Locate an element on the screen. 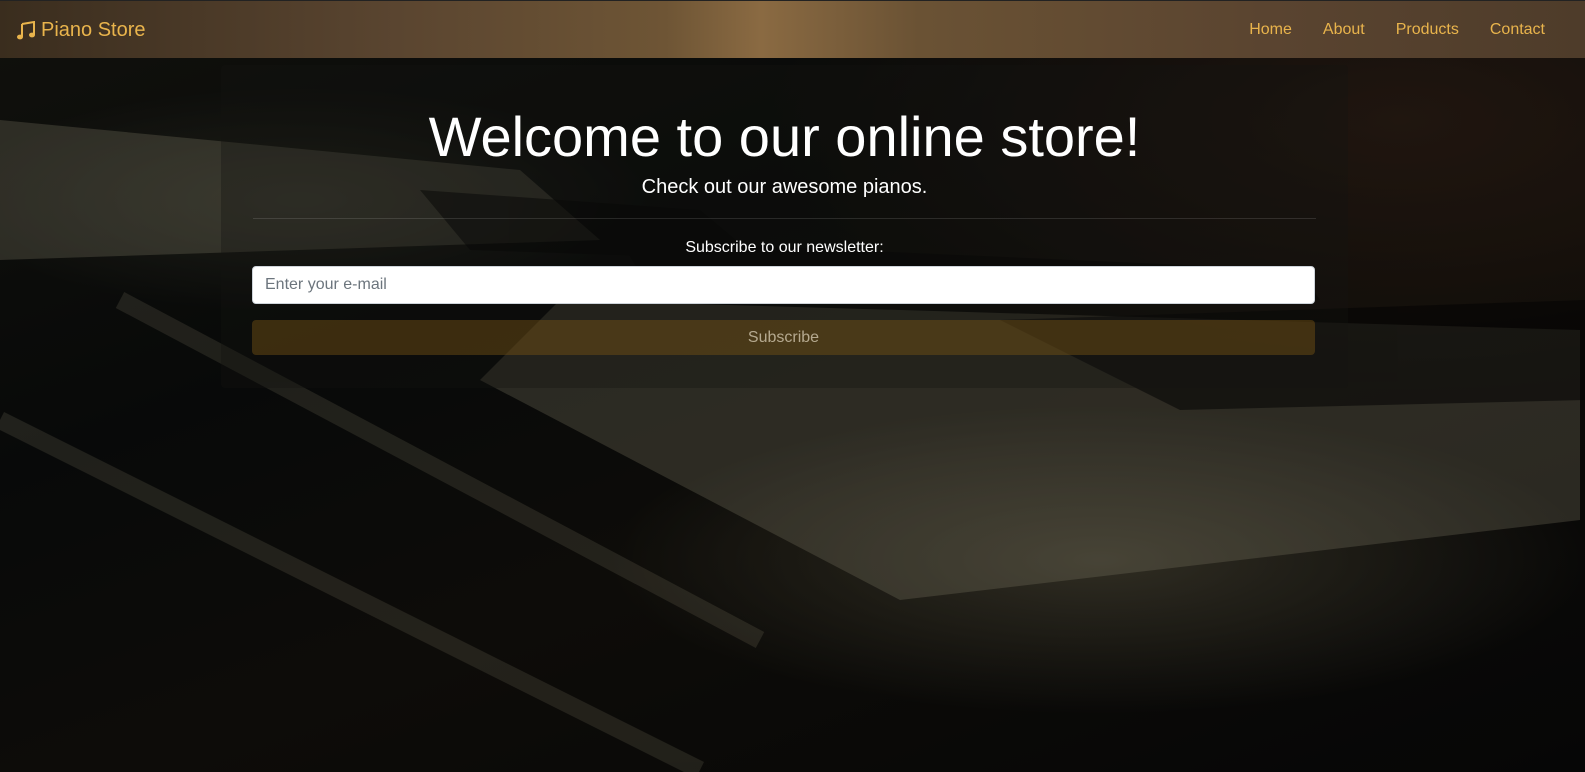  newsletter-label: Subscribe to our newsletter: is located at coordinates (784, 247).